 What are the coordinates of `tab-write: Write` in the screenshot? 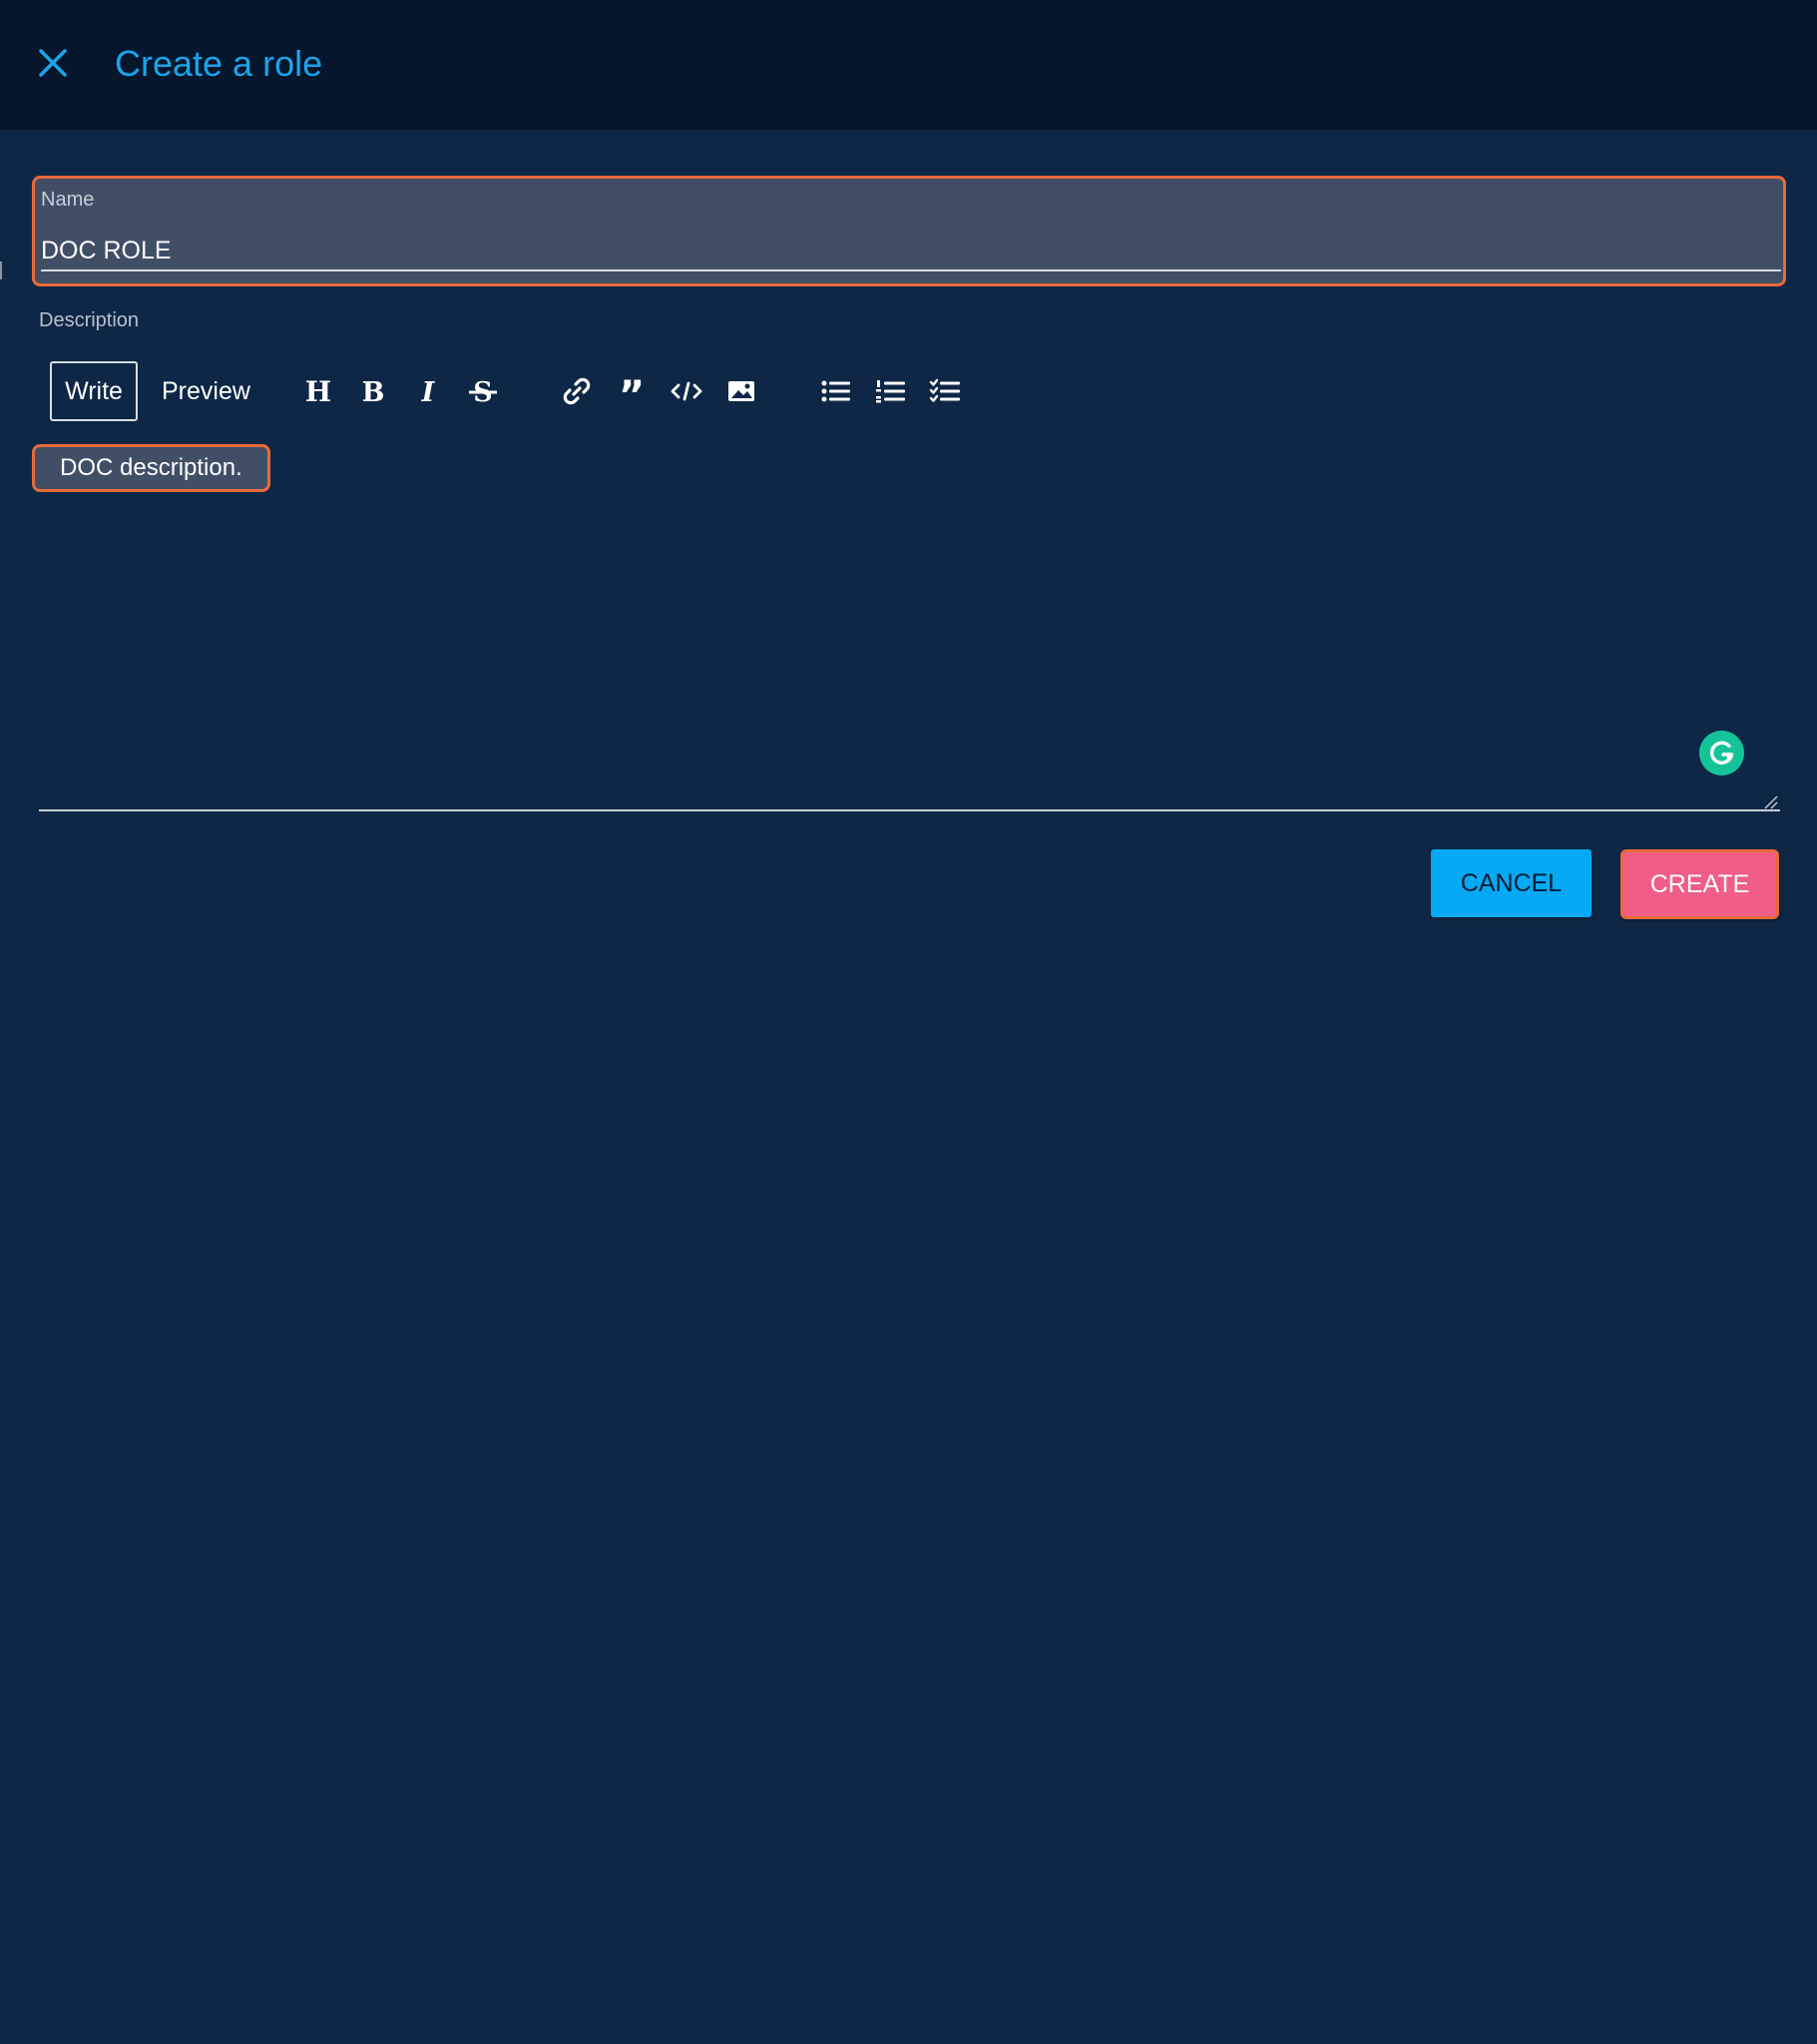 It's located at (94, 391).